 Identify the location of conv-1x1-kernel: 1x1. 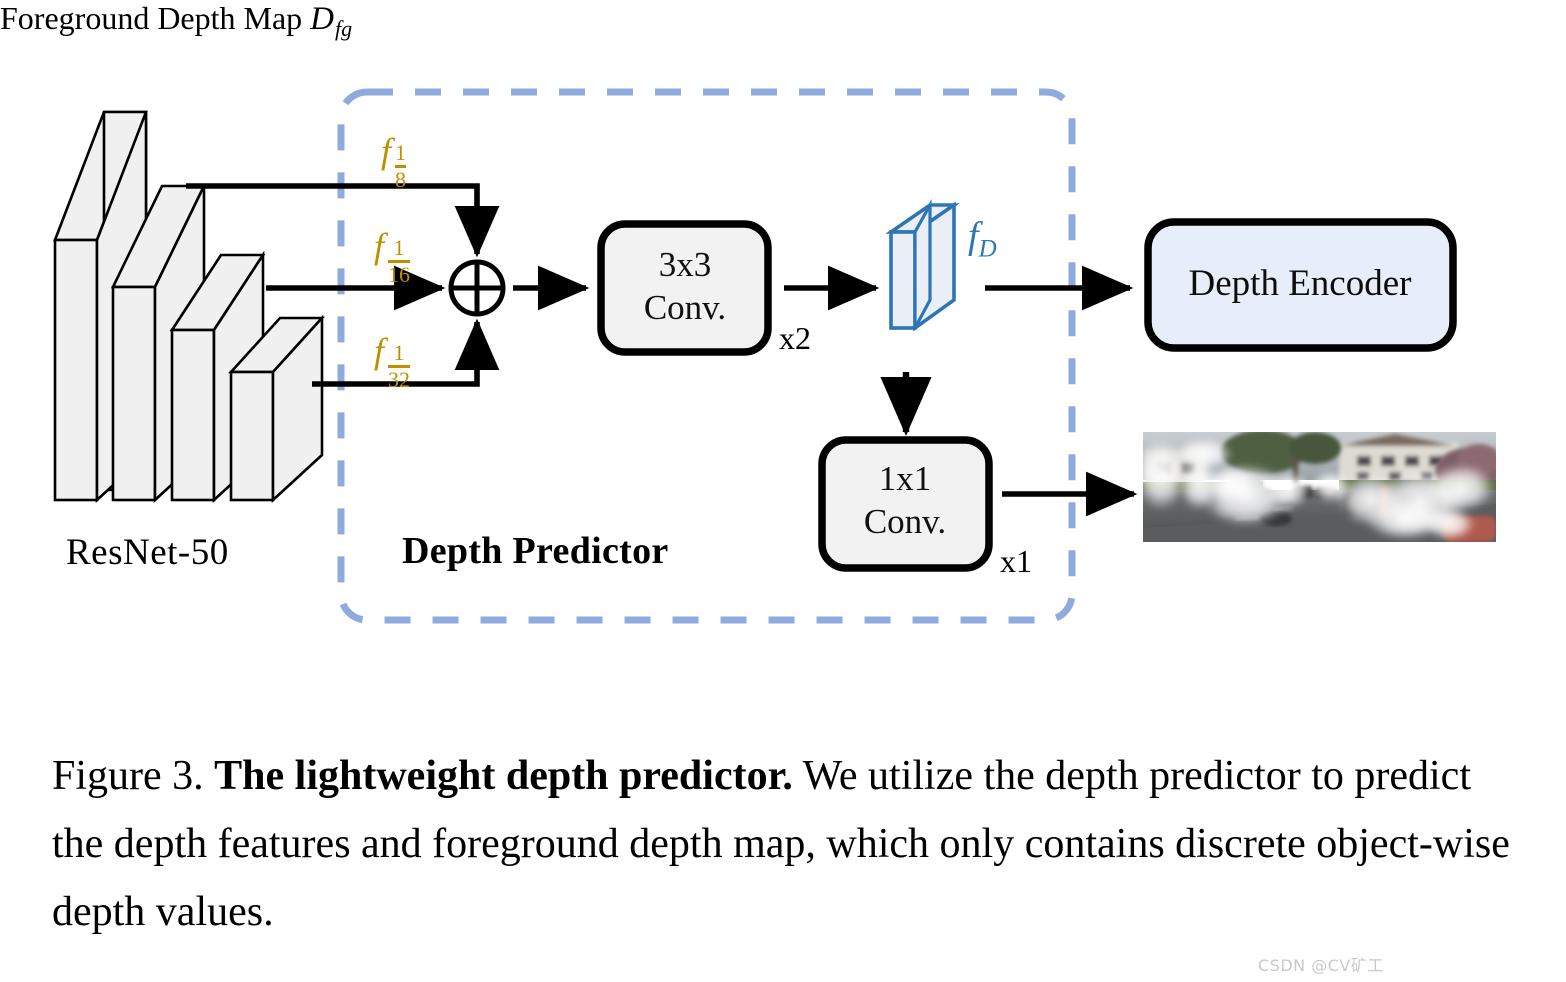
(905, 478).